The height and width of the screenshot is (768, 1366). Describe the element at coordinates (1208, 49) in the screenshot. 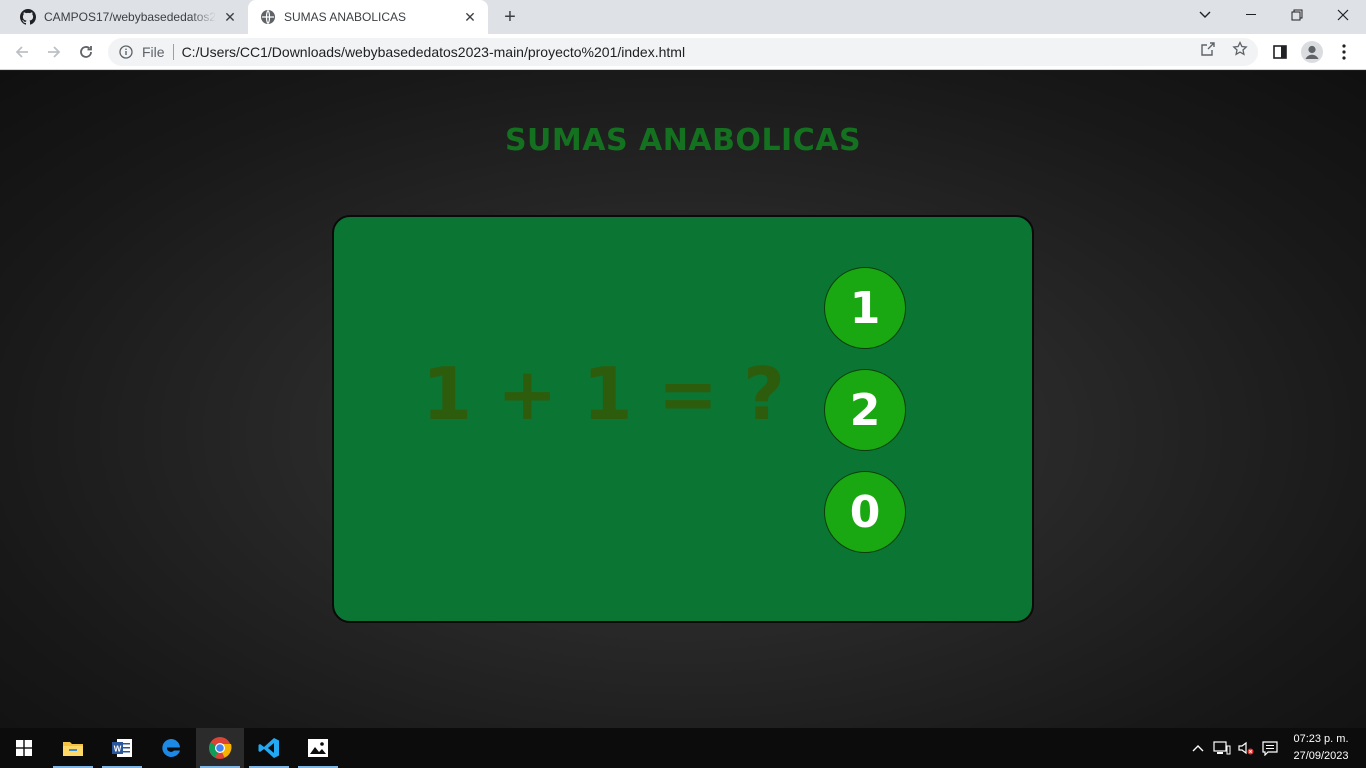

I see `share-icon` at that location.